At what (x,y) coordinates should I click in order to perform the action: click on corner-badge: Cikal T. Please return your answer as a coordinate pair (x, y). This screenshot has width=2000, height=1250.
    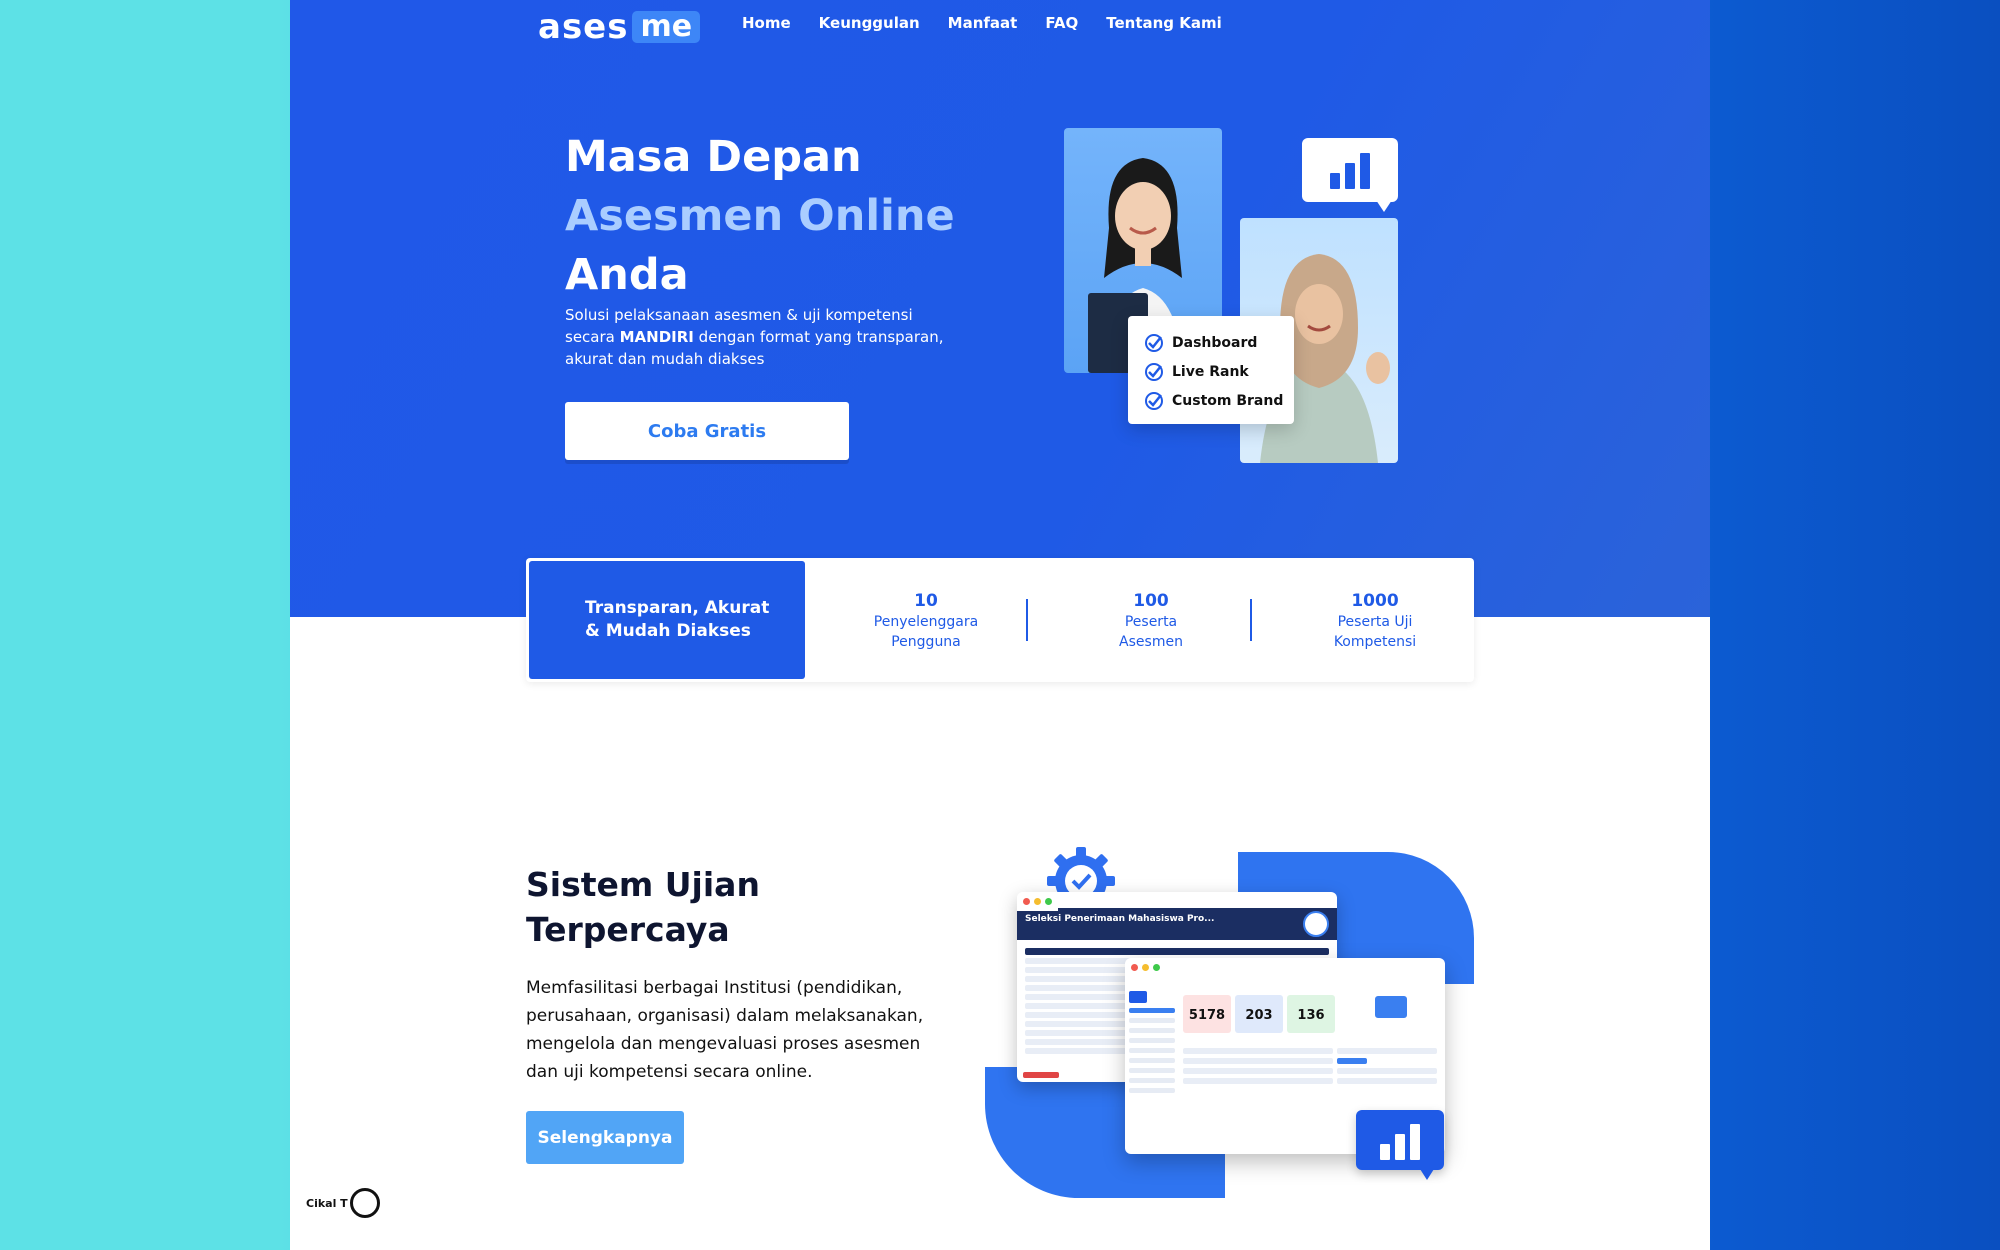
    Looking at the image, I should click on (343, 1203).